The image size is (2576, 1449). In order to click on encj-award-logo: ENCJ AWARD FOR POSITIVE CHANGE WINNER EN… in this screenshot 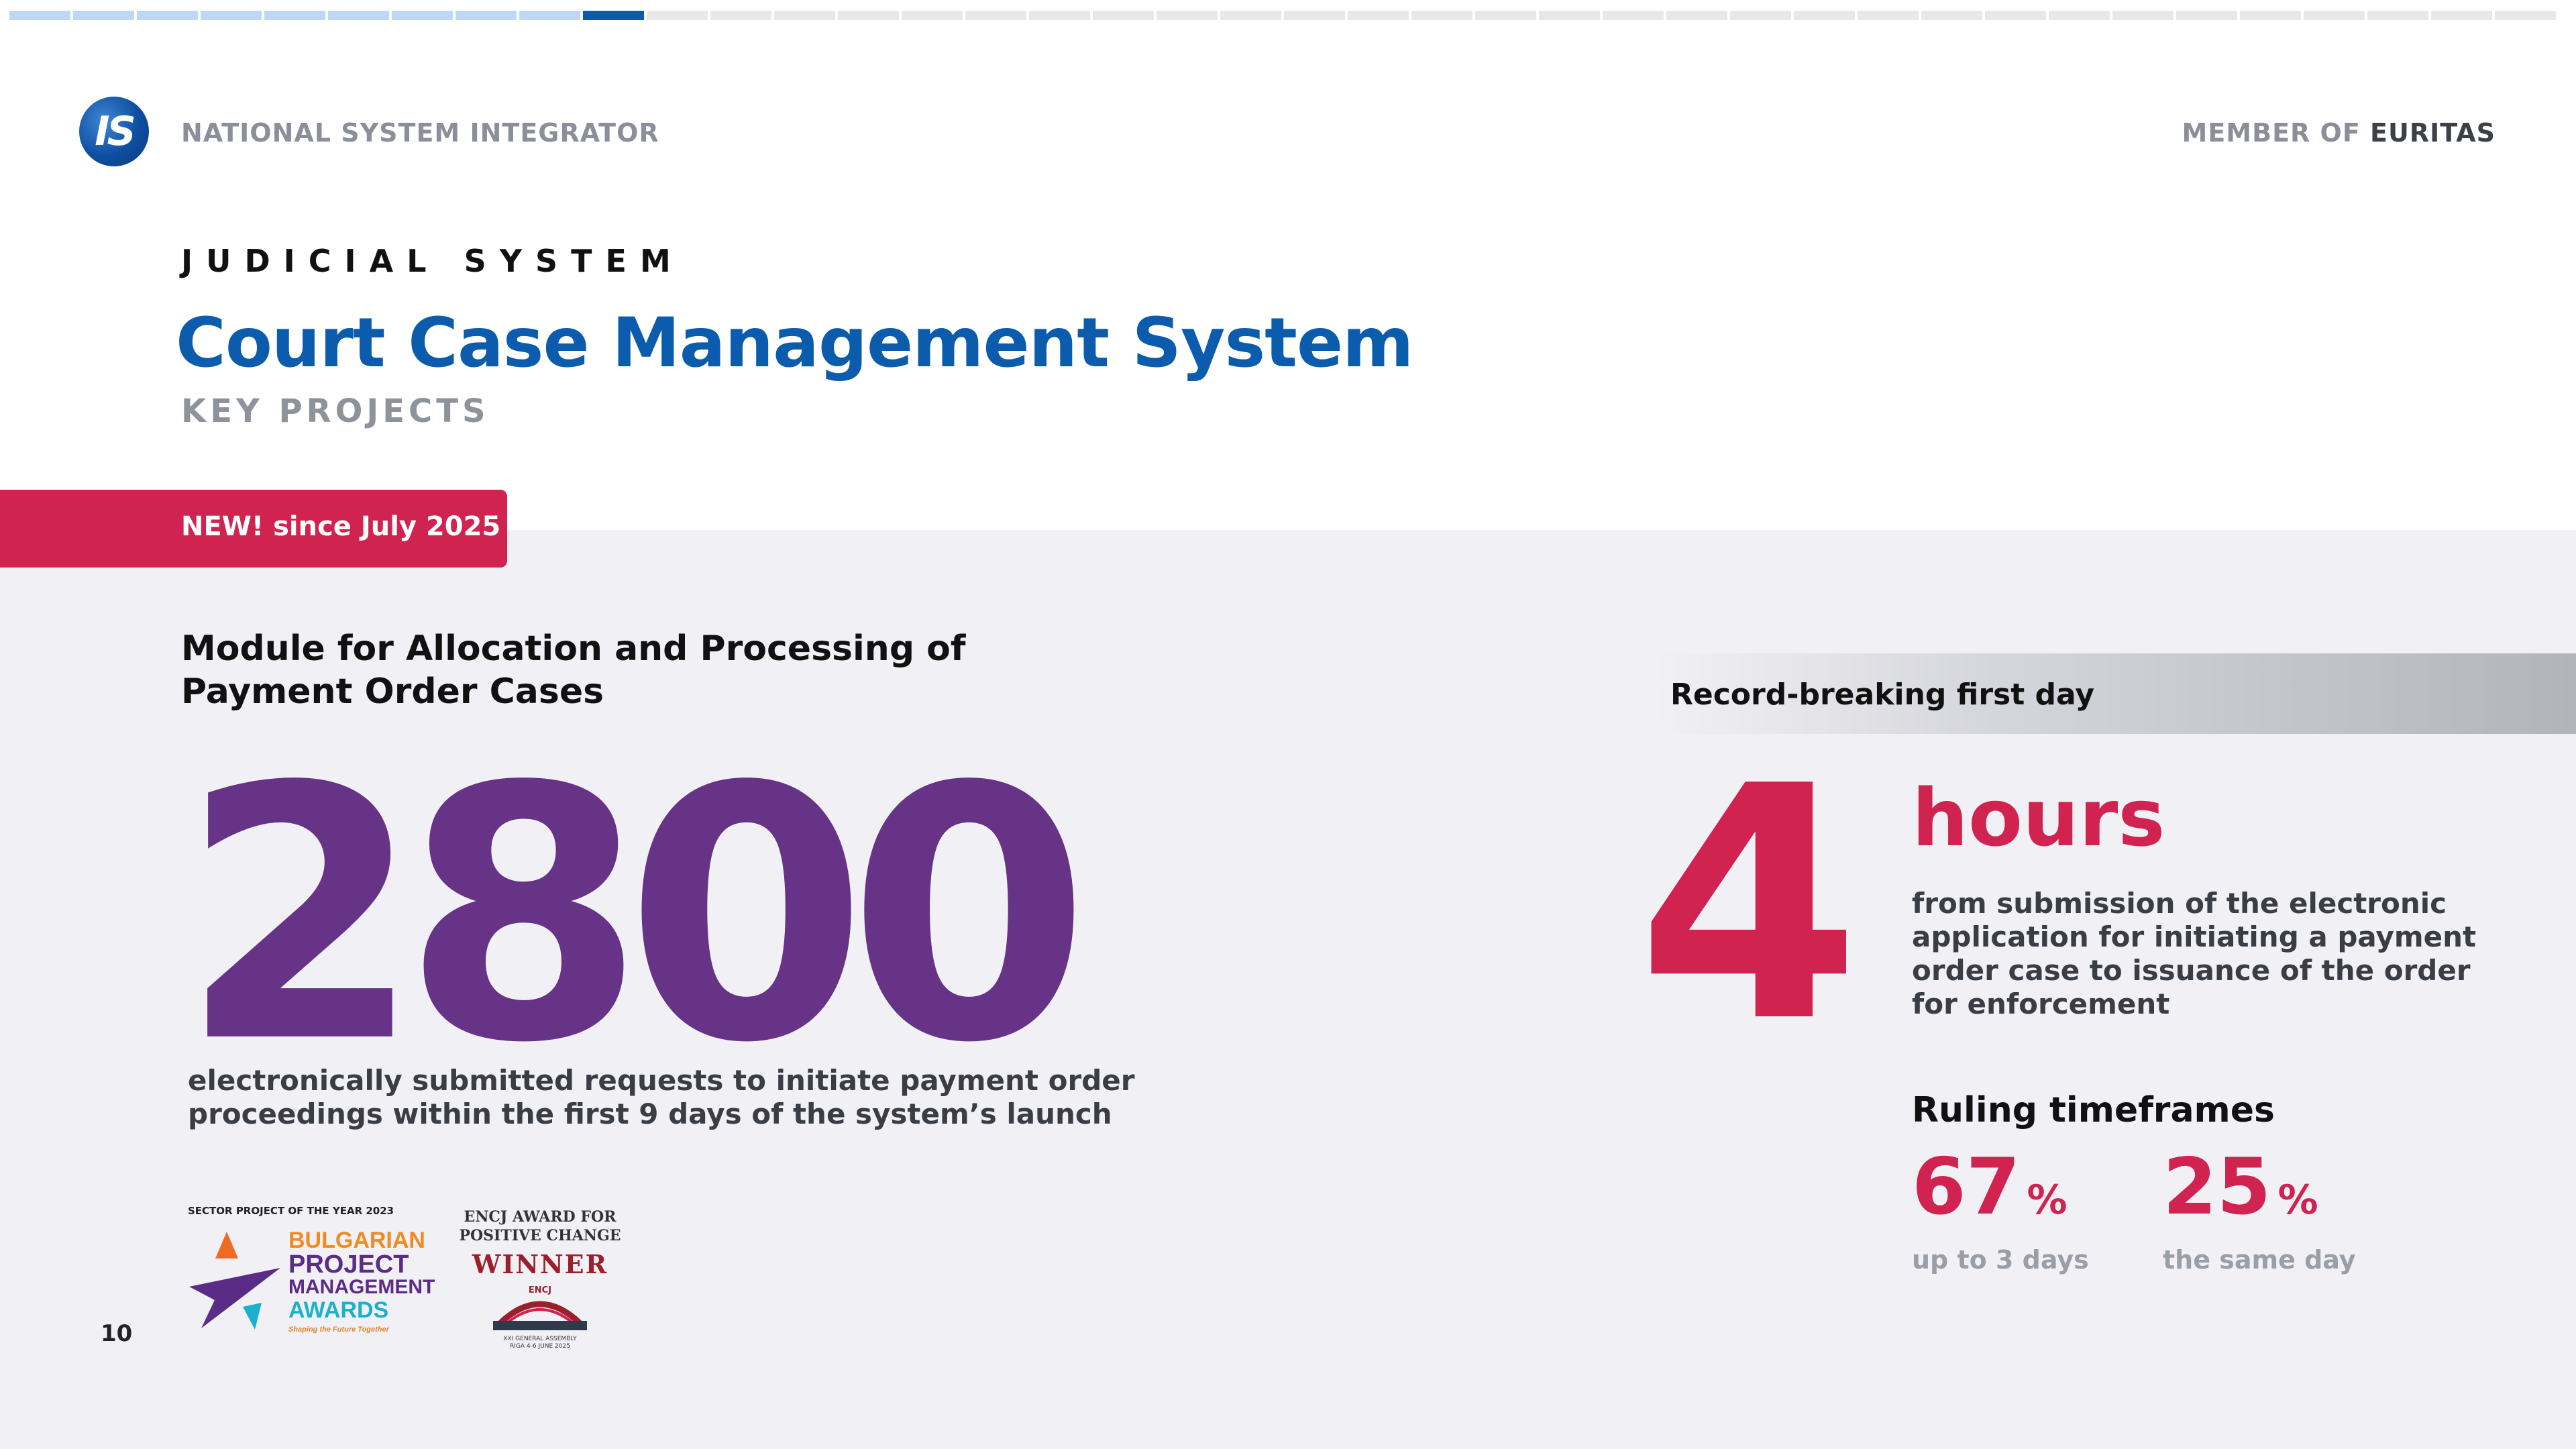, I will do `click(540, 1279)`.